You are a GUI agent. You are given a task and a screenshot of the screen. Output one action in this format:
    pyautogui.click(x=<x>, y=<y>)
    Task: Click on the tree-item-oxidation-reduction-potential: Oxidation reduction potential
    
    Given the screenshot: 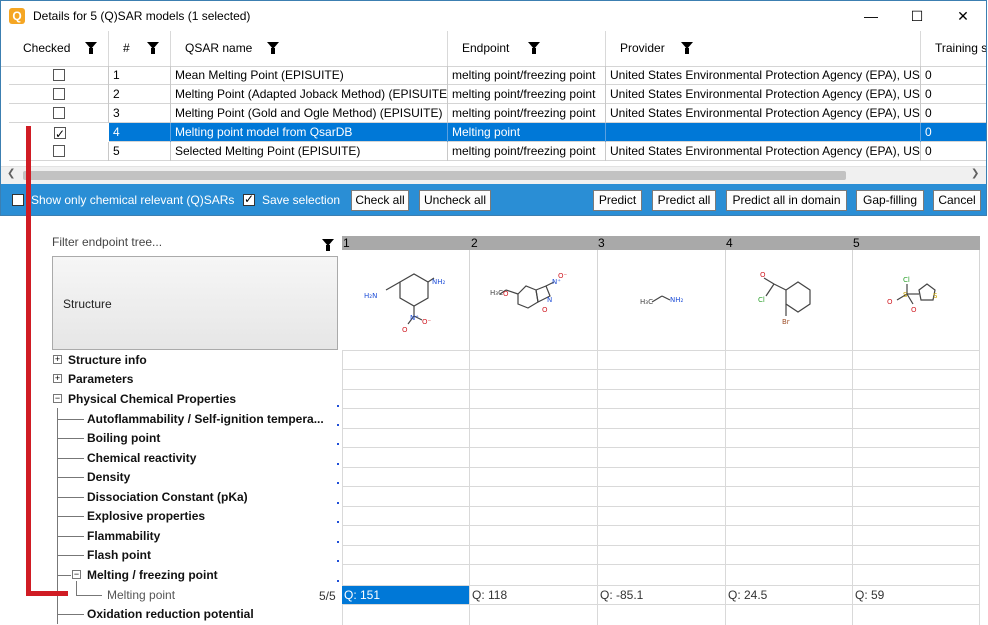 What is the action you would take?
    pyautogui.click(x=170, y=614)
    